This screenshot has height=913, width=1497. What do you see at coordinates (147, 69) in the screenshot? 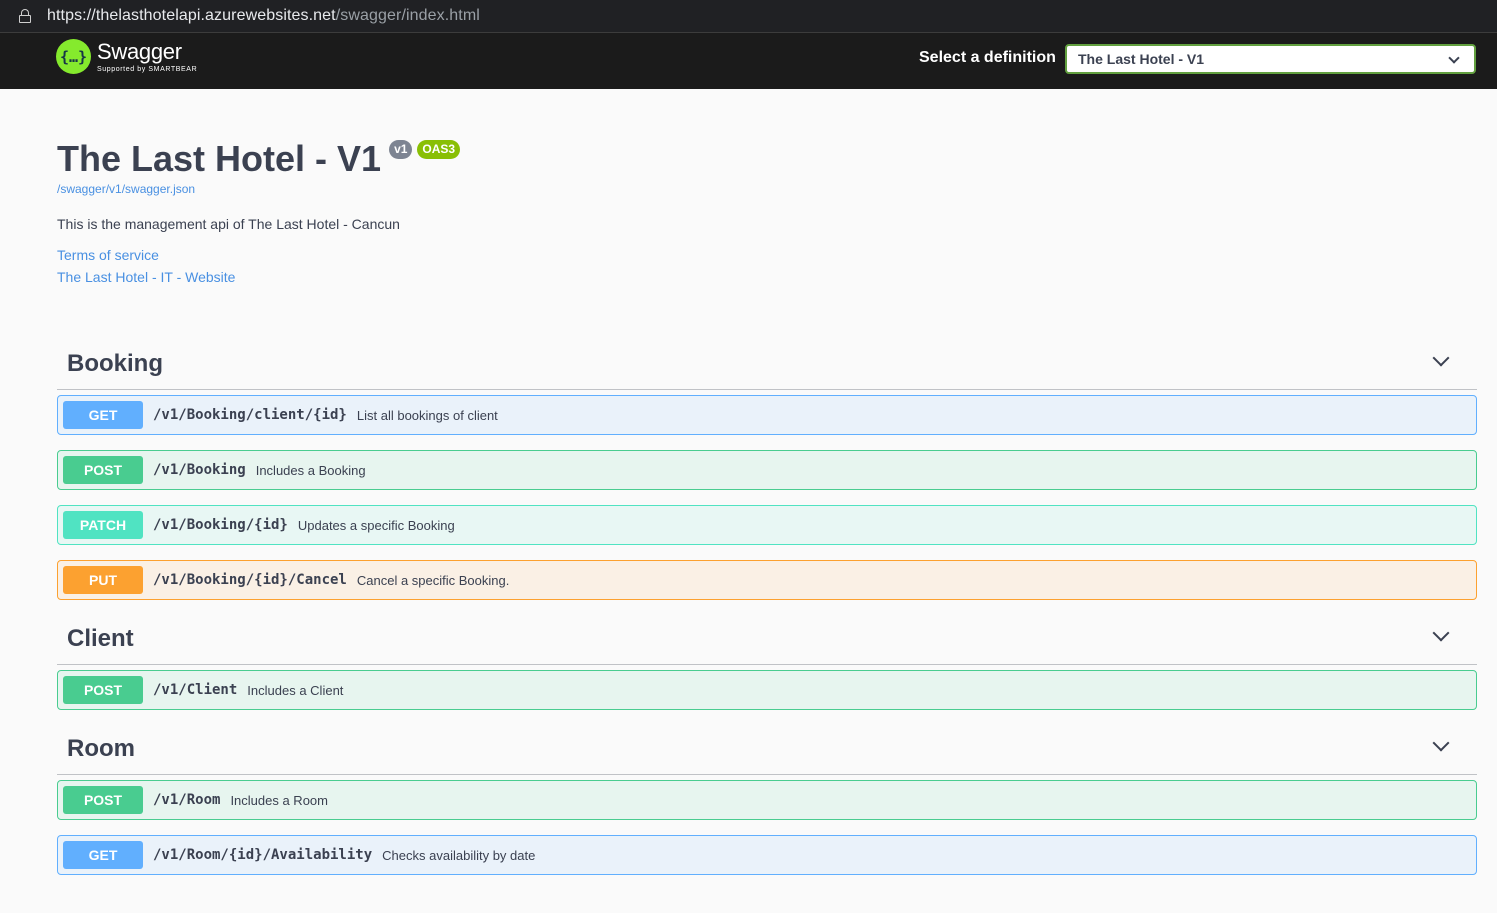
I see `logo-subtitle: Supported by SMARTBEAR` at bounding box center [147, 69].